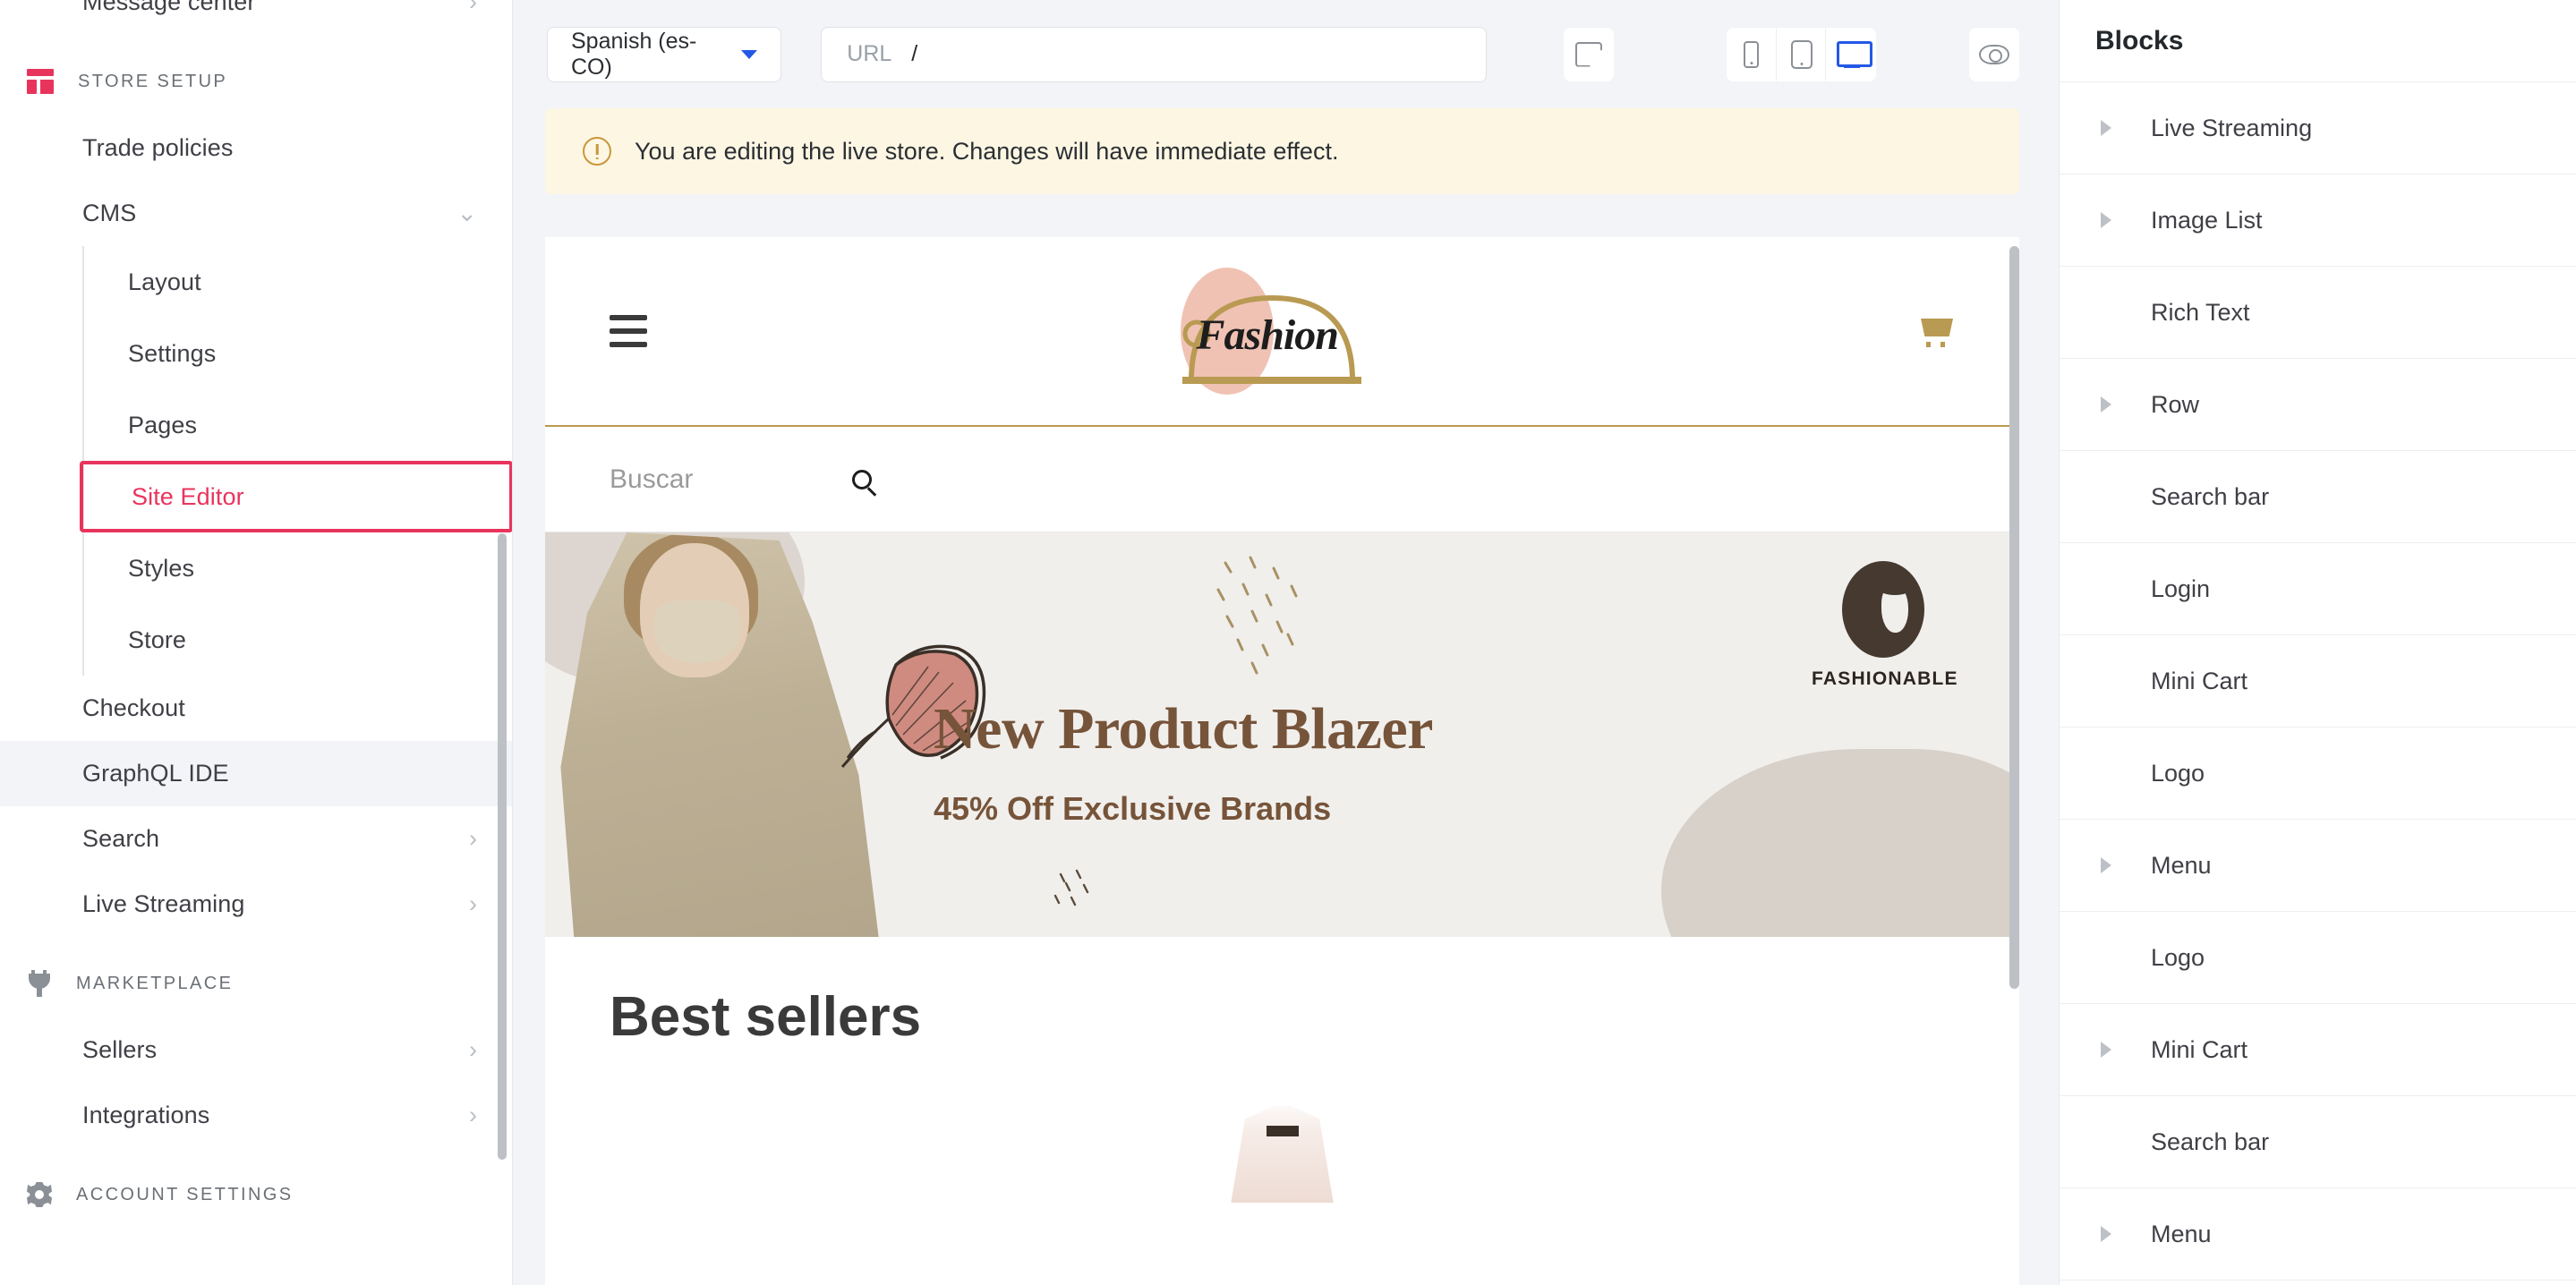  What do you see at coordinates (664, 54) in the screenshot?
I see `language-selector: Spanish (es-CO)` at bounding box center [664, 54].